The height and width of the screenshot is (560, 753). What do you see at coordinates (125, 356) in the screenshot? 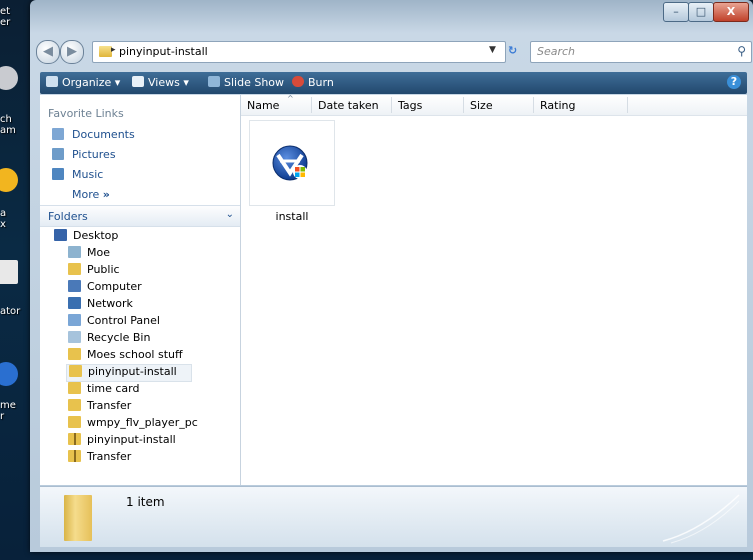
I see `tree-item-moes-school-stuff: Moes school stuff` at bounding box center [125, 356].